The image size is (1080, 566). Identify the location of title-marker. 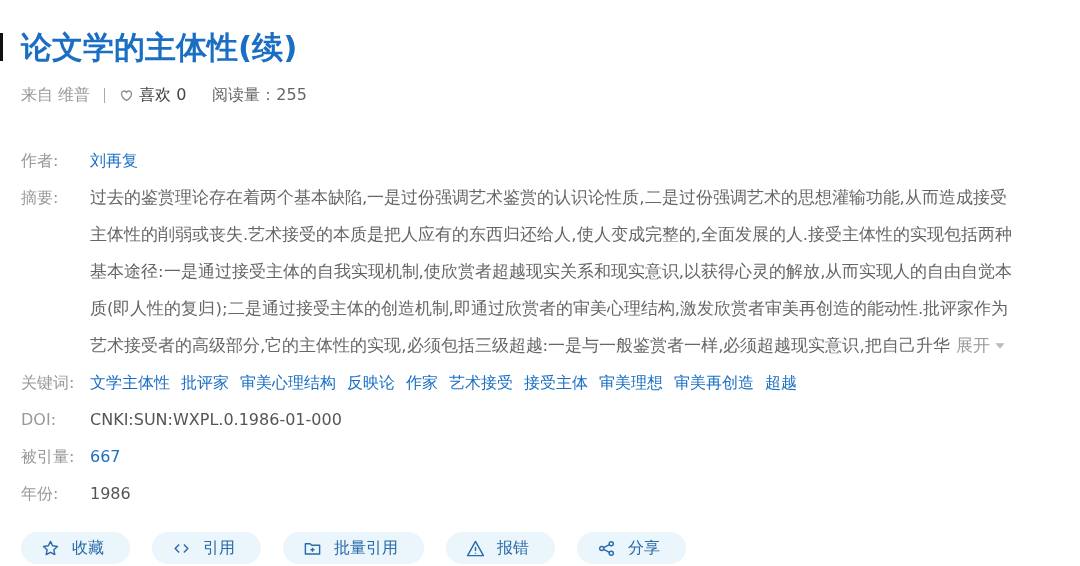
(1, 47).